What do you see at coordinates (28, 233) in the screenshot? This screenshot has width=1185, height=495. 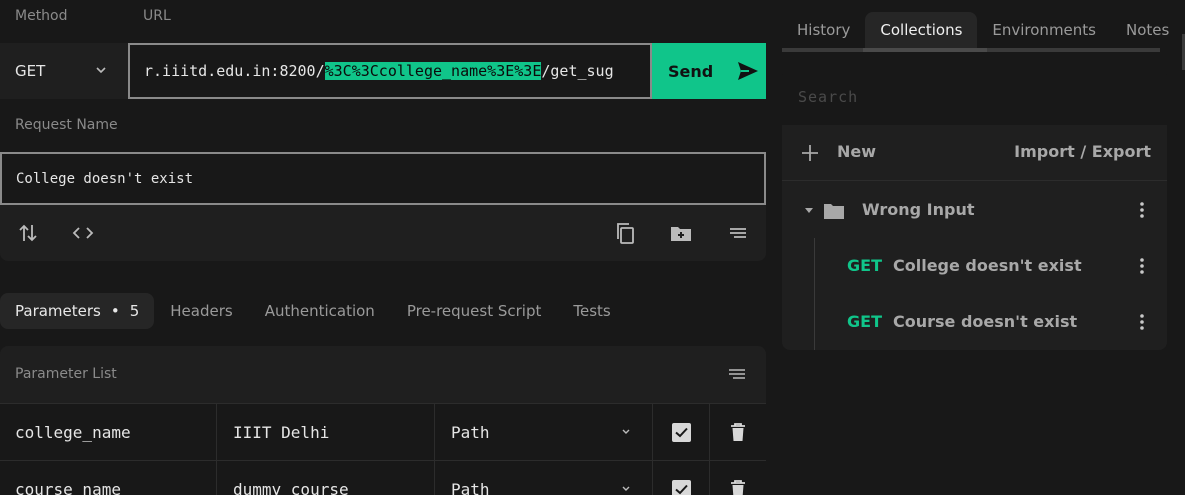 I see `swap-icon` at bounding box center [28, 233].